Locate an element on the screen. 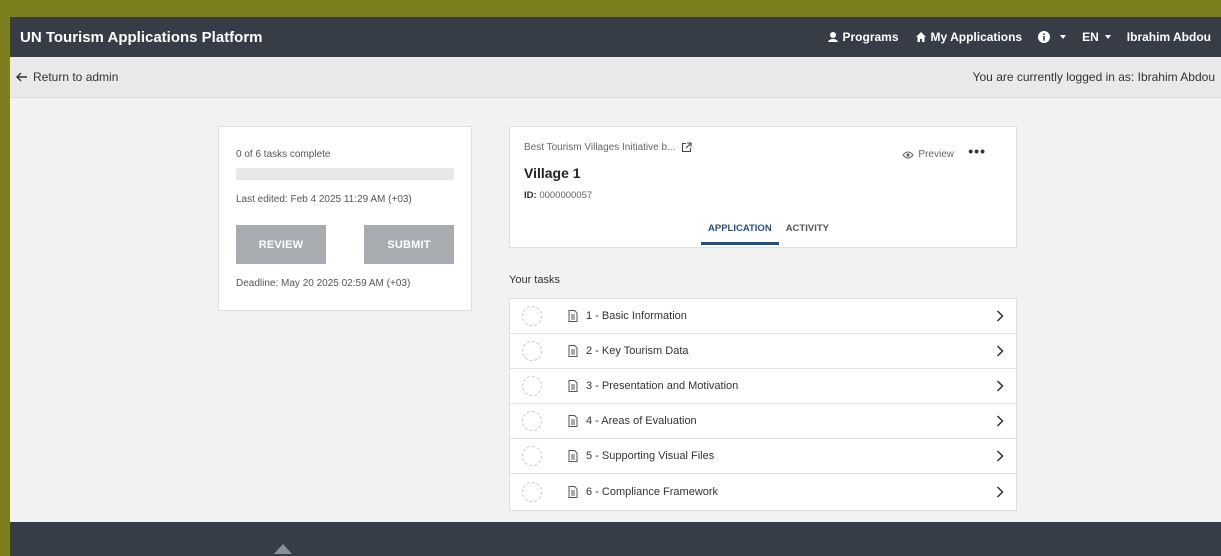 Image resolution: width=1221 pixels, height=556 pixels. task-row-supporting-visual-files: 5 - Supporting Visual Files is located at coordinates (763, 456).